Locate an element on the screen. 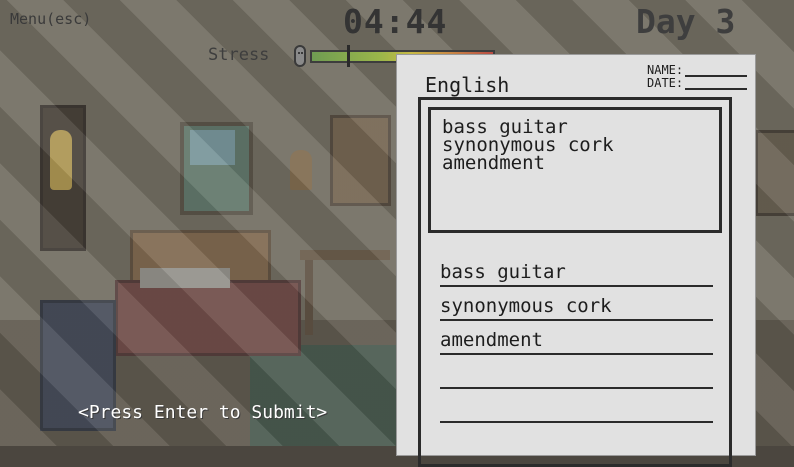  stress-meter-marker is located at coordinates (348, 56).